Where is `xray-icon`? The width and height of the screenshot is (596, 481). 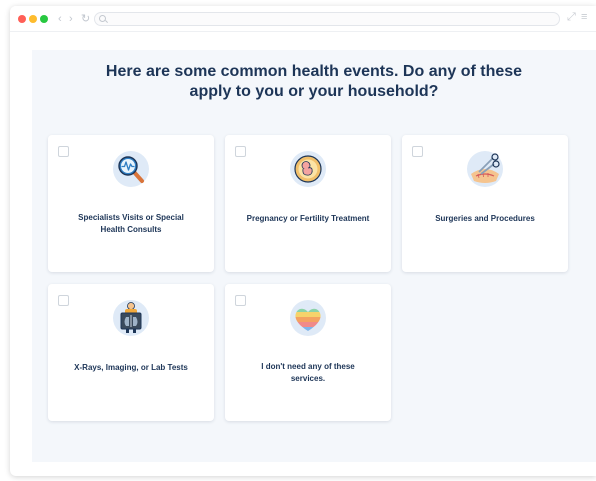 xray-icon is located at coordinates (131, 318).